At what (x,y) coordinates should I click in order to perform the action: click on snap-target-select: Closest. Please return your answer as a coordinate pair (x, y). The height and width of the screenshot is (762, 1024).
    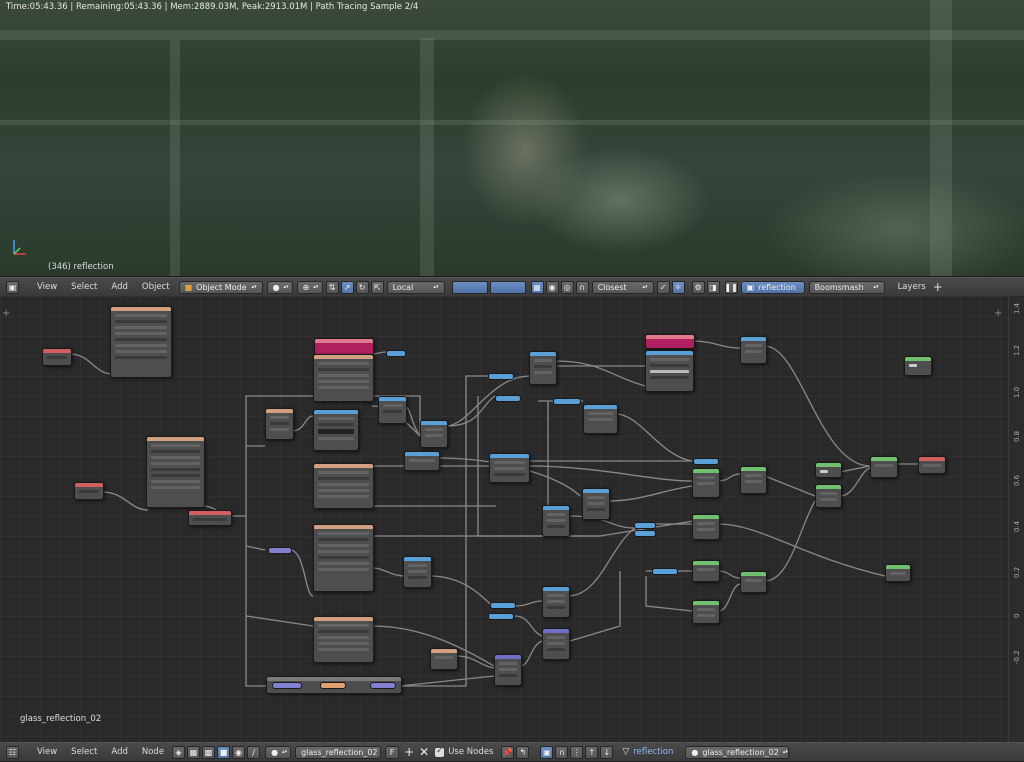
    Looking at the image, I should click on (622, 287).